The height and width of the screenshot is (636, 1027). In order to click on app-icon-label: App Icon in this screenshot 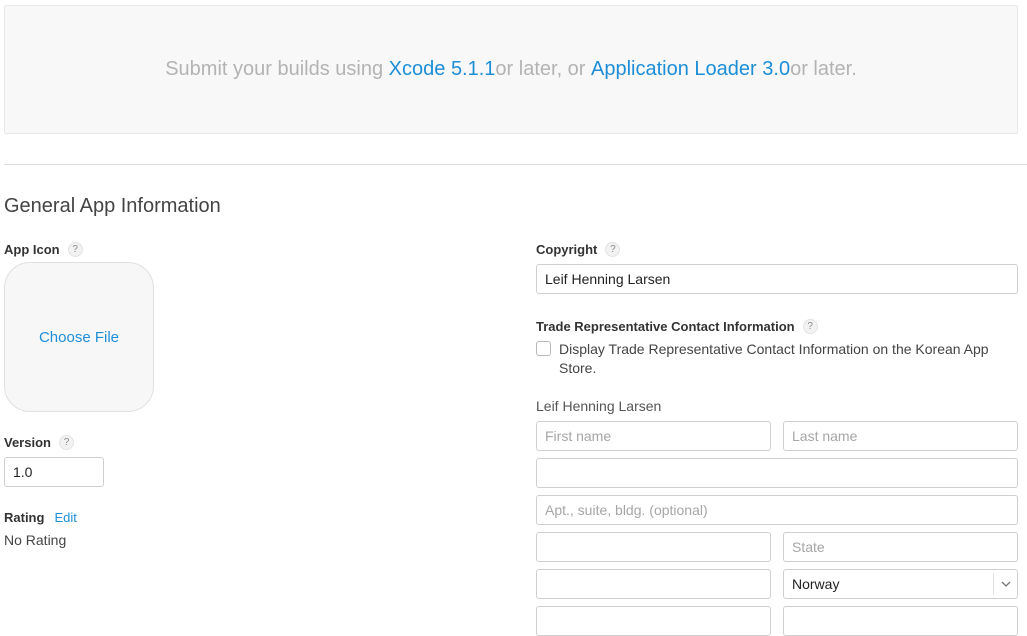, I will do `click(32, 249)`.